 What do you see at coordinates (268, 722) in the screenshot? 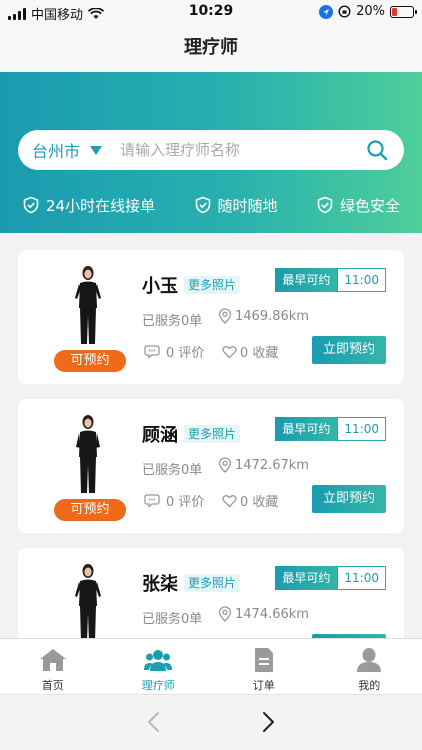
I see `forward-icon` at bounding box center [268, 722].